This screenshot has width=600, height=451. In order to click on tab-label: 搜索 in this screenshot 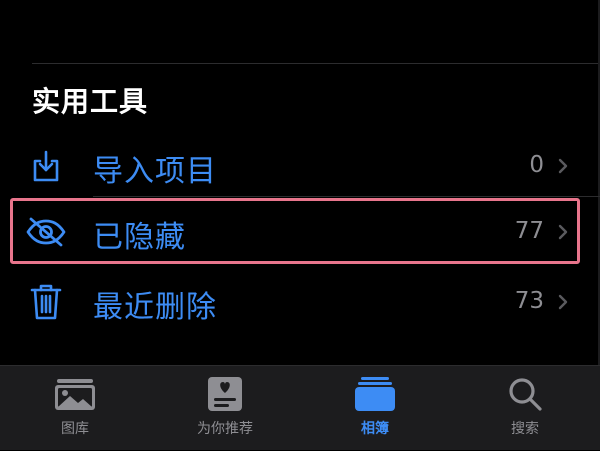, I will do `click(525, 429)`.